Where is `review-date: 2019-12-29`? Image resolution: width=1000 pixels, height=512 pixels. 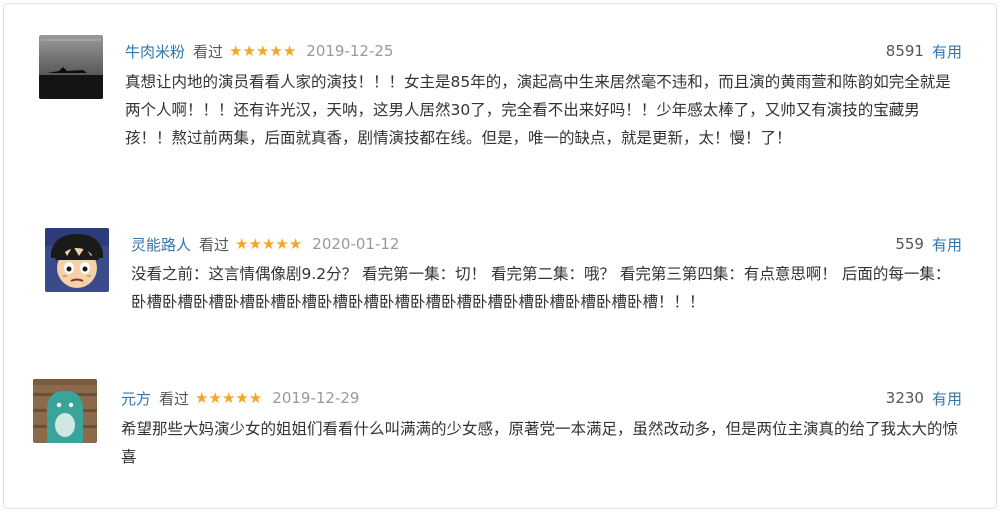 review-date: 2019-12-29 is located at coordinates (316, 398).